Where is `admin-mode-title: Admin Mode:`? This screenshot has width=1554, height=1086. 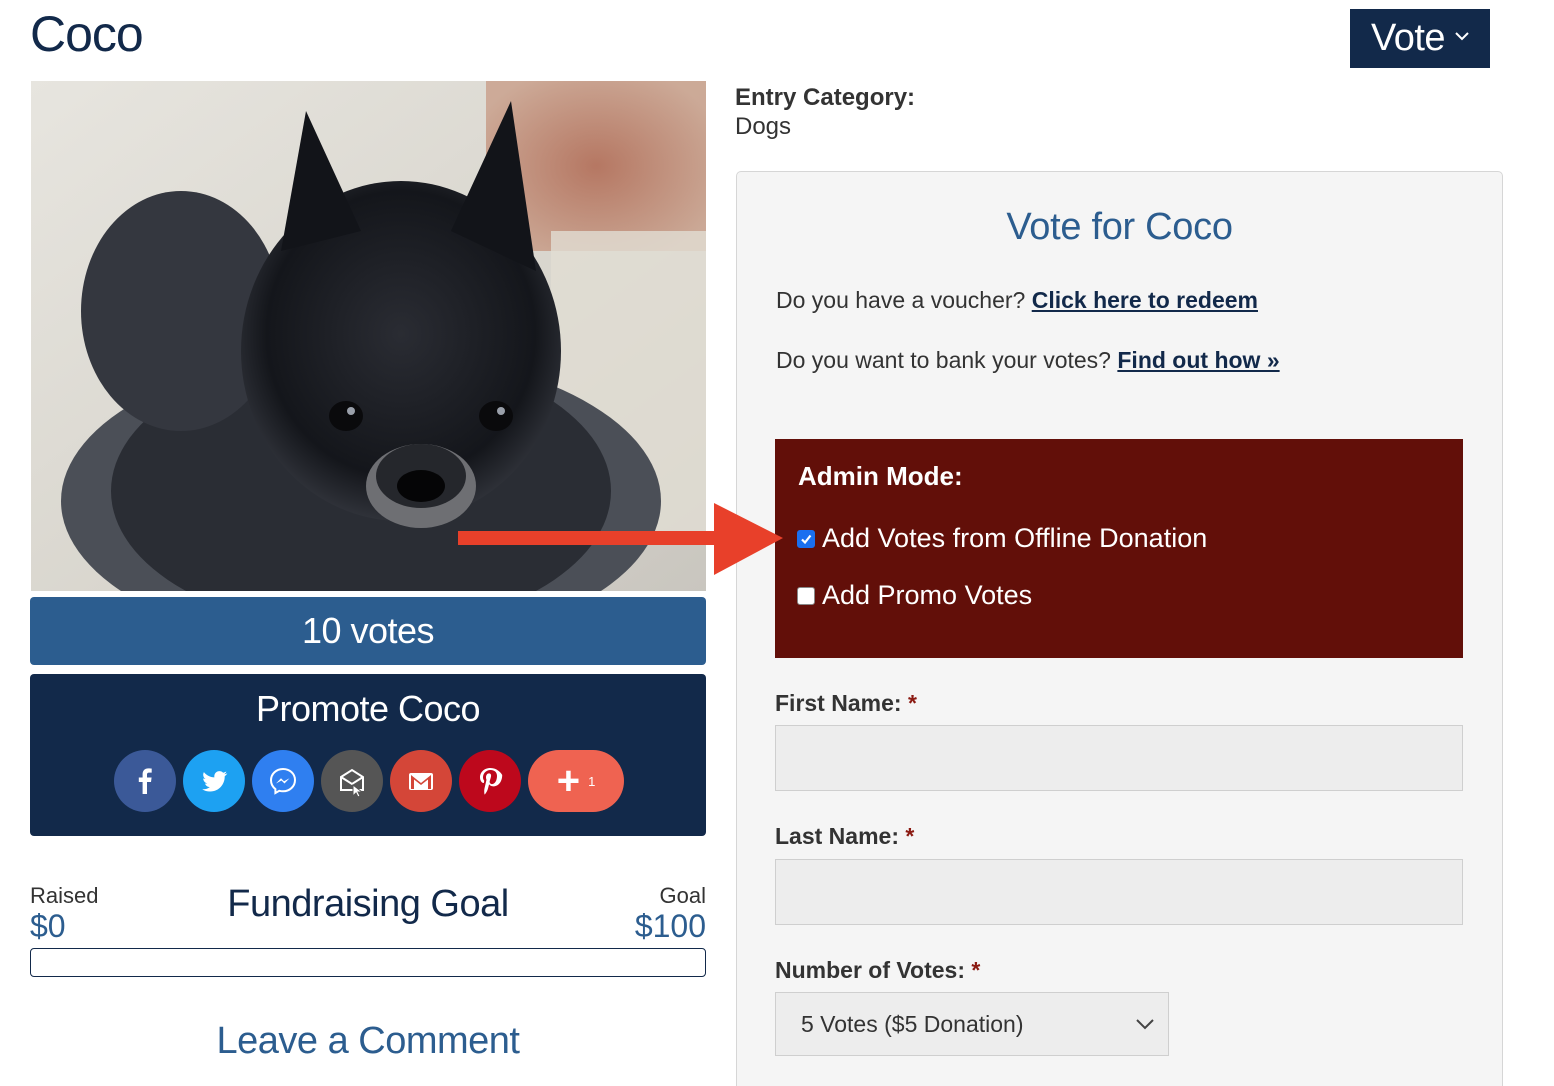 admin-mode-title: Admin Mode: is located at coordinates (880, 476).